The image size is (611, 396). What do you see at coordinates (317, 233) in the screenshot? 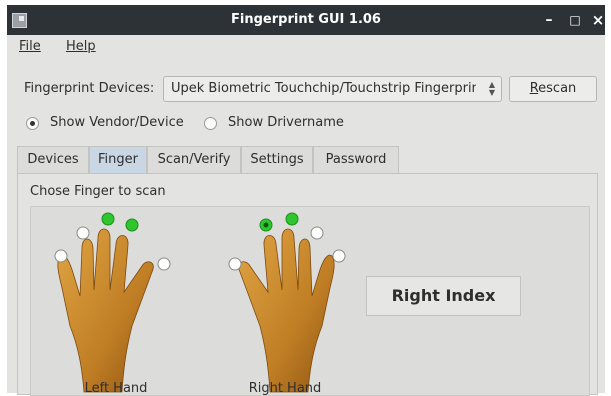
I see `right-ring-indicator` at bounding box center [317, 233].